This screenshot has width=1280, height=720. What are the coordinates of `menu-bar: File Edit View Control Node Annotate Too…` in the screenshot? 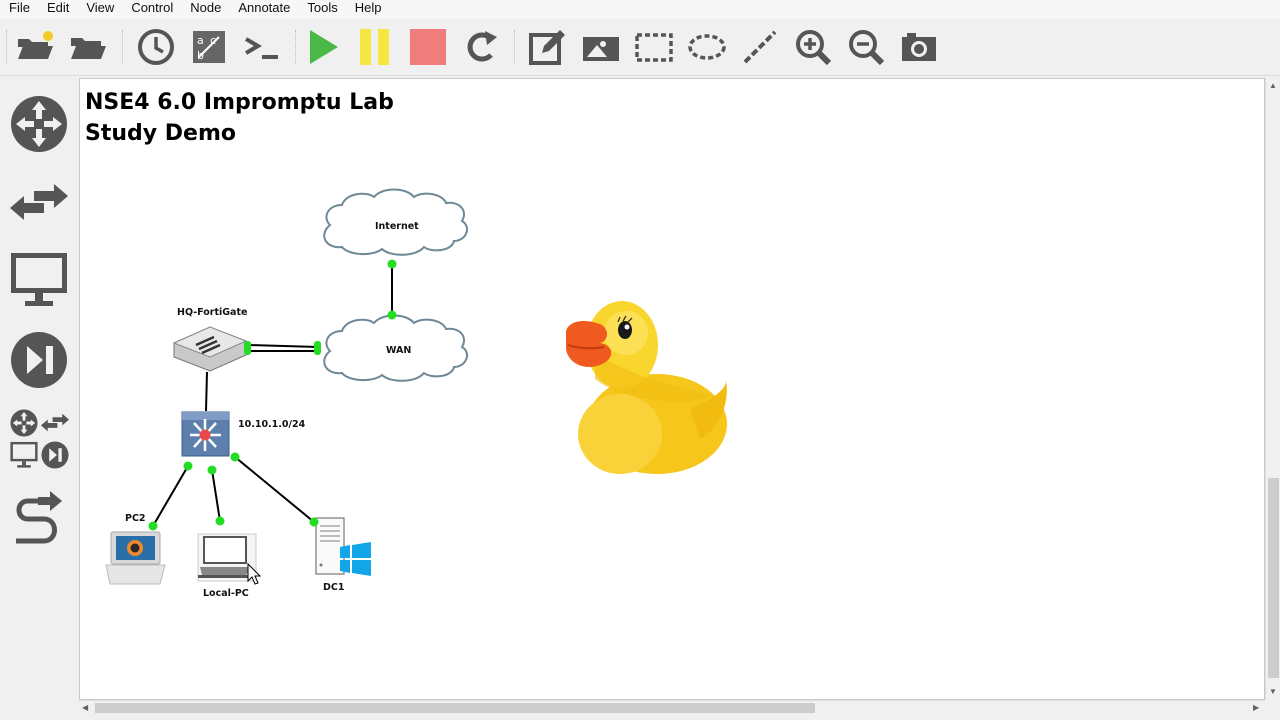 It's located at (640, 9).